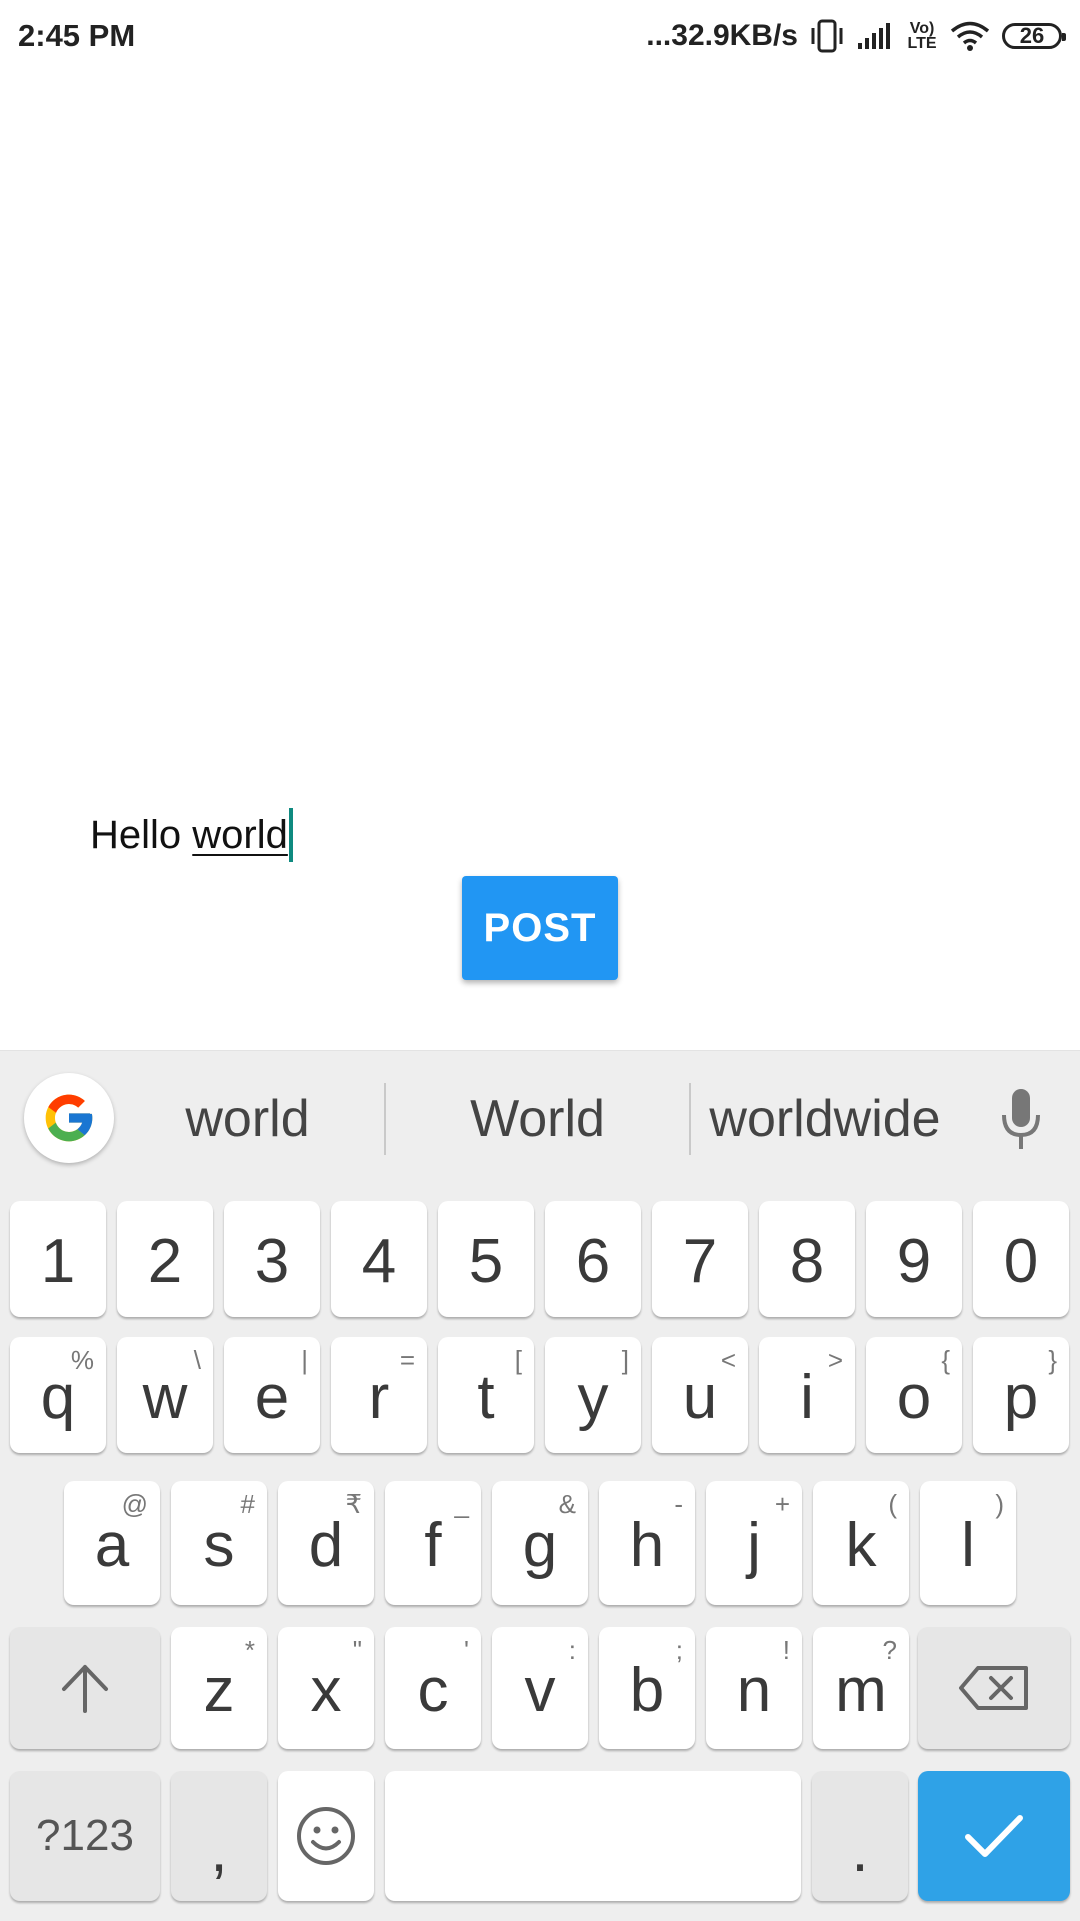  I want to click on key-t-label: t, so click(486, 1397).